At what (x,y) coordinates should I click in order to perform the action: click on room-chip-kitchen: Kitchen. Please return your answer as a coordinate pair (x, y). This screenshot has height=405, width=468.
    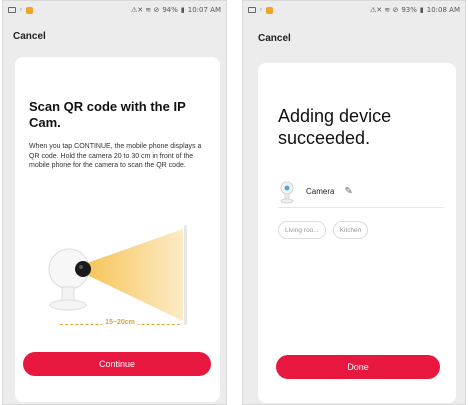
    Looking at the image, I should click on (350, 230).